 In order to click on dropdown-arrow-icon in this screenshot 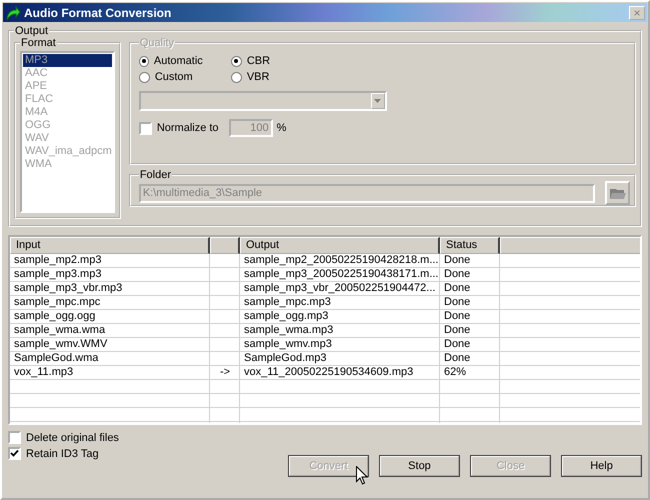, I will do `click(378, 101)`.